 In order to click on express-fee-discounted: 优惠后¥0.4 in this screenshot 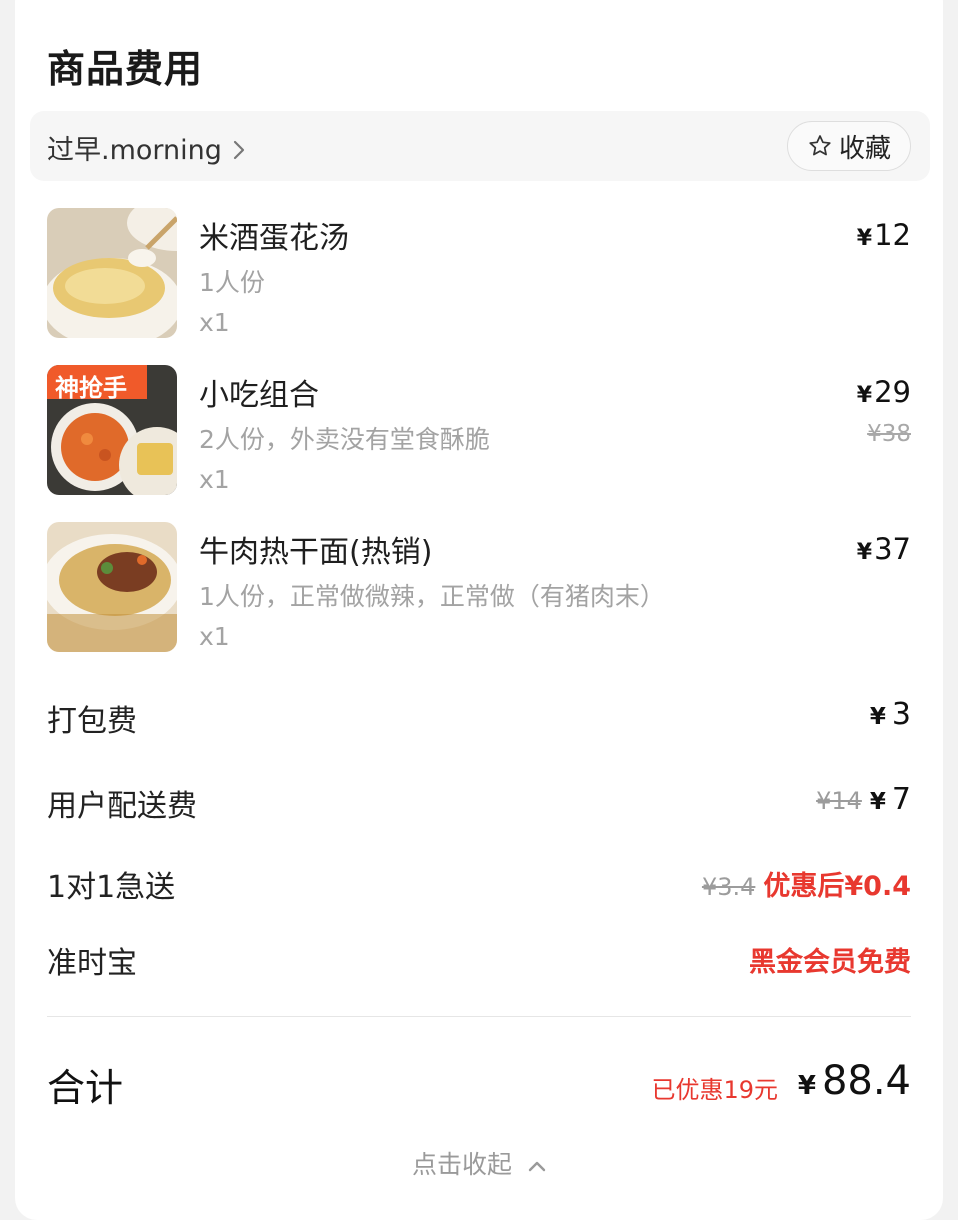, I will do `click(837, 886)`.